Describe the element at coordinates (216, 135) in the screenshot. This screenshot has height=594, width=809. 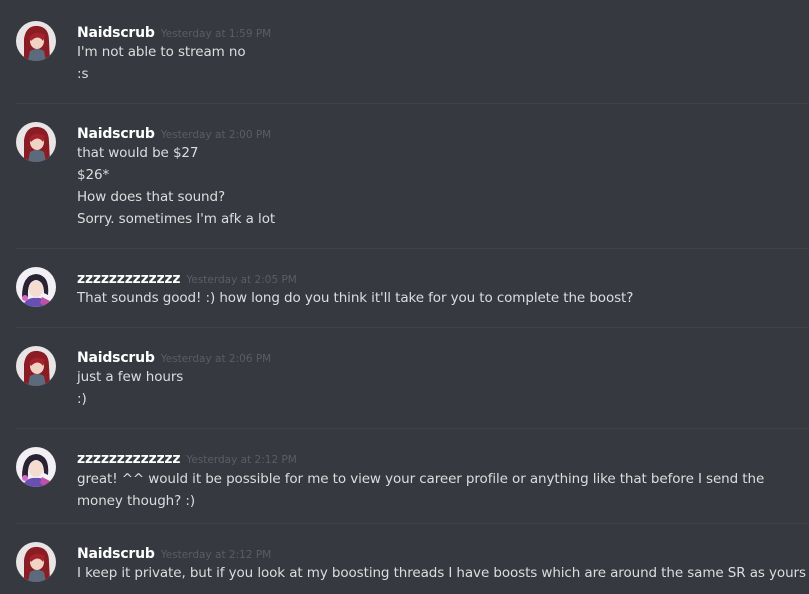
I see `timestamp: Yesterday at 2:00 PM` at that location.